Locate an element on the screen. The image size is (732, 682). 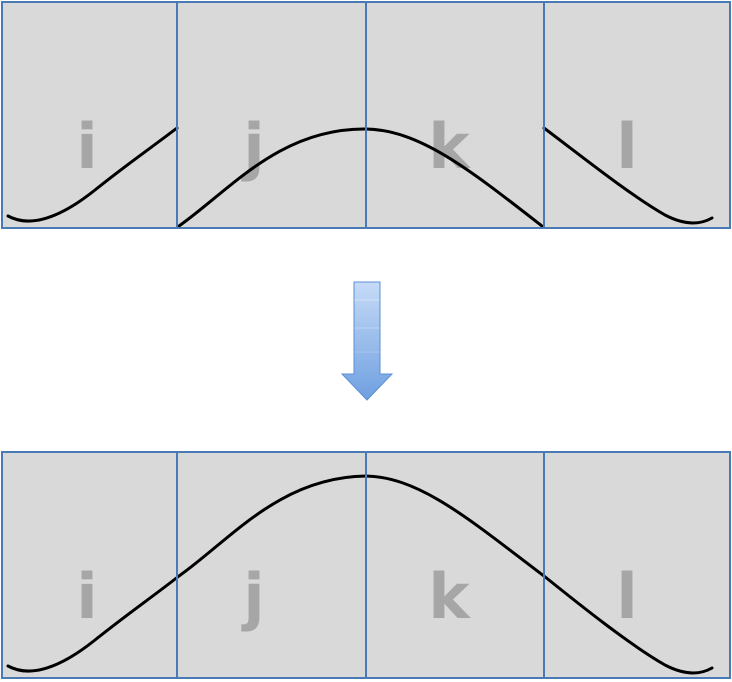
top-cell-j is located at coordinates (271, 115).